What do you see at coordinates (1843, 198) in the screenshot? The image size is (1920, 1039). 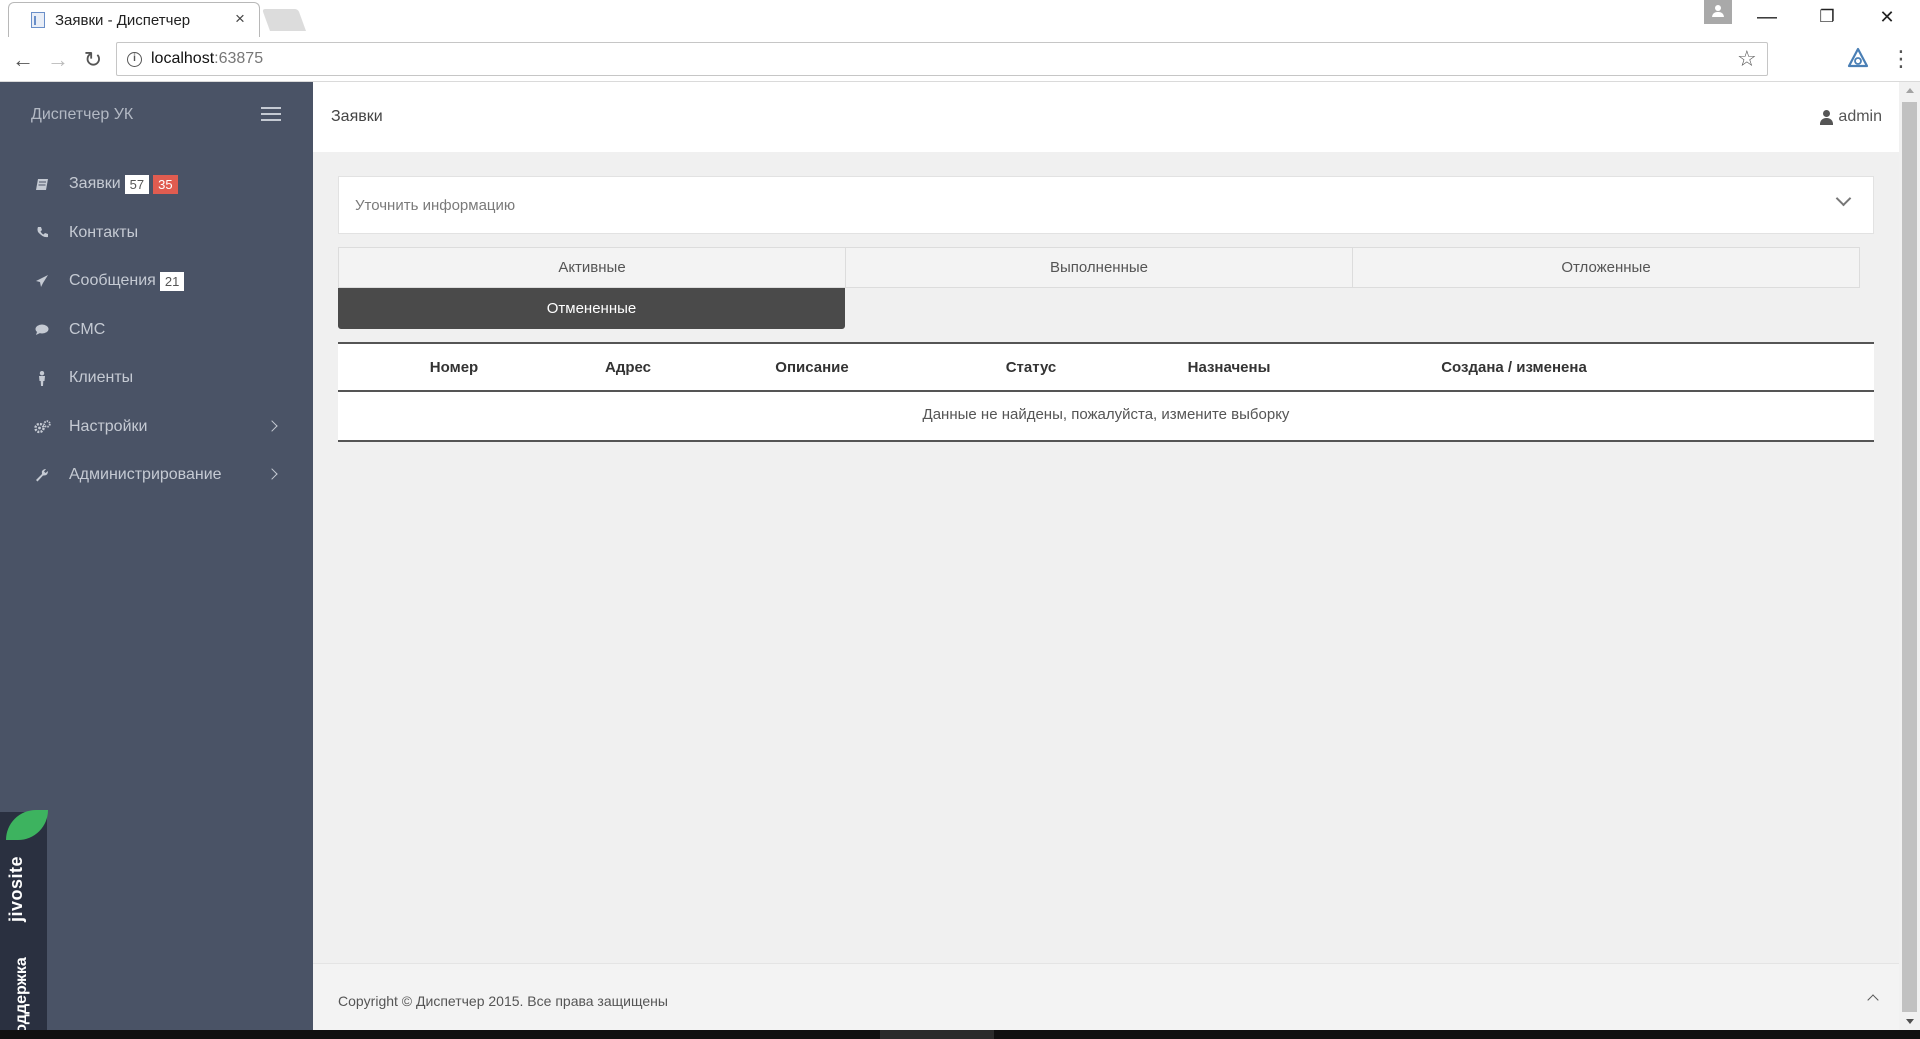 I see `chevron-down-icon` at bounding box center [1843, 198].